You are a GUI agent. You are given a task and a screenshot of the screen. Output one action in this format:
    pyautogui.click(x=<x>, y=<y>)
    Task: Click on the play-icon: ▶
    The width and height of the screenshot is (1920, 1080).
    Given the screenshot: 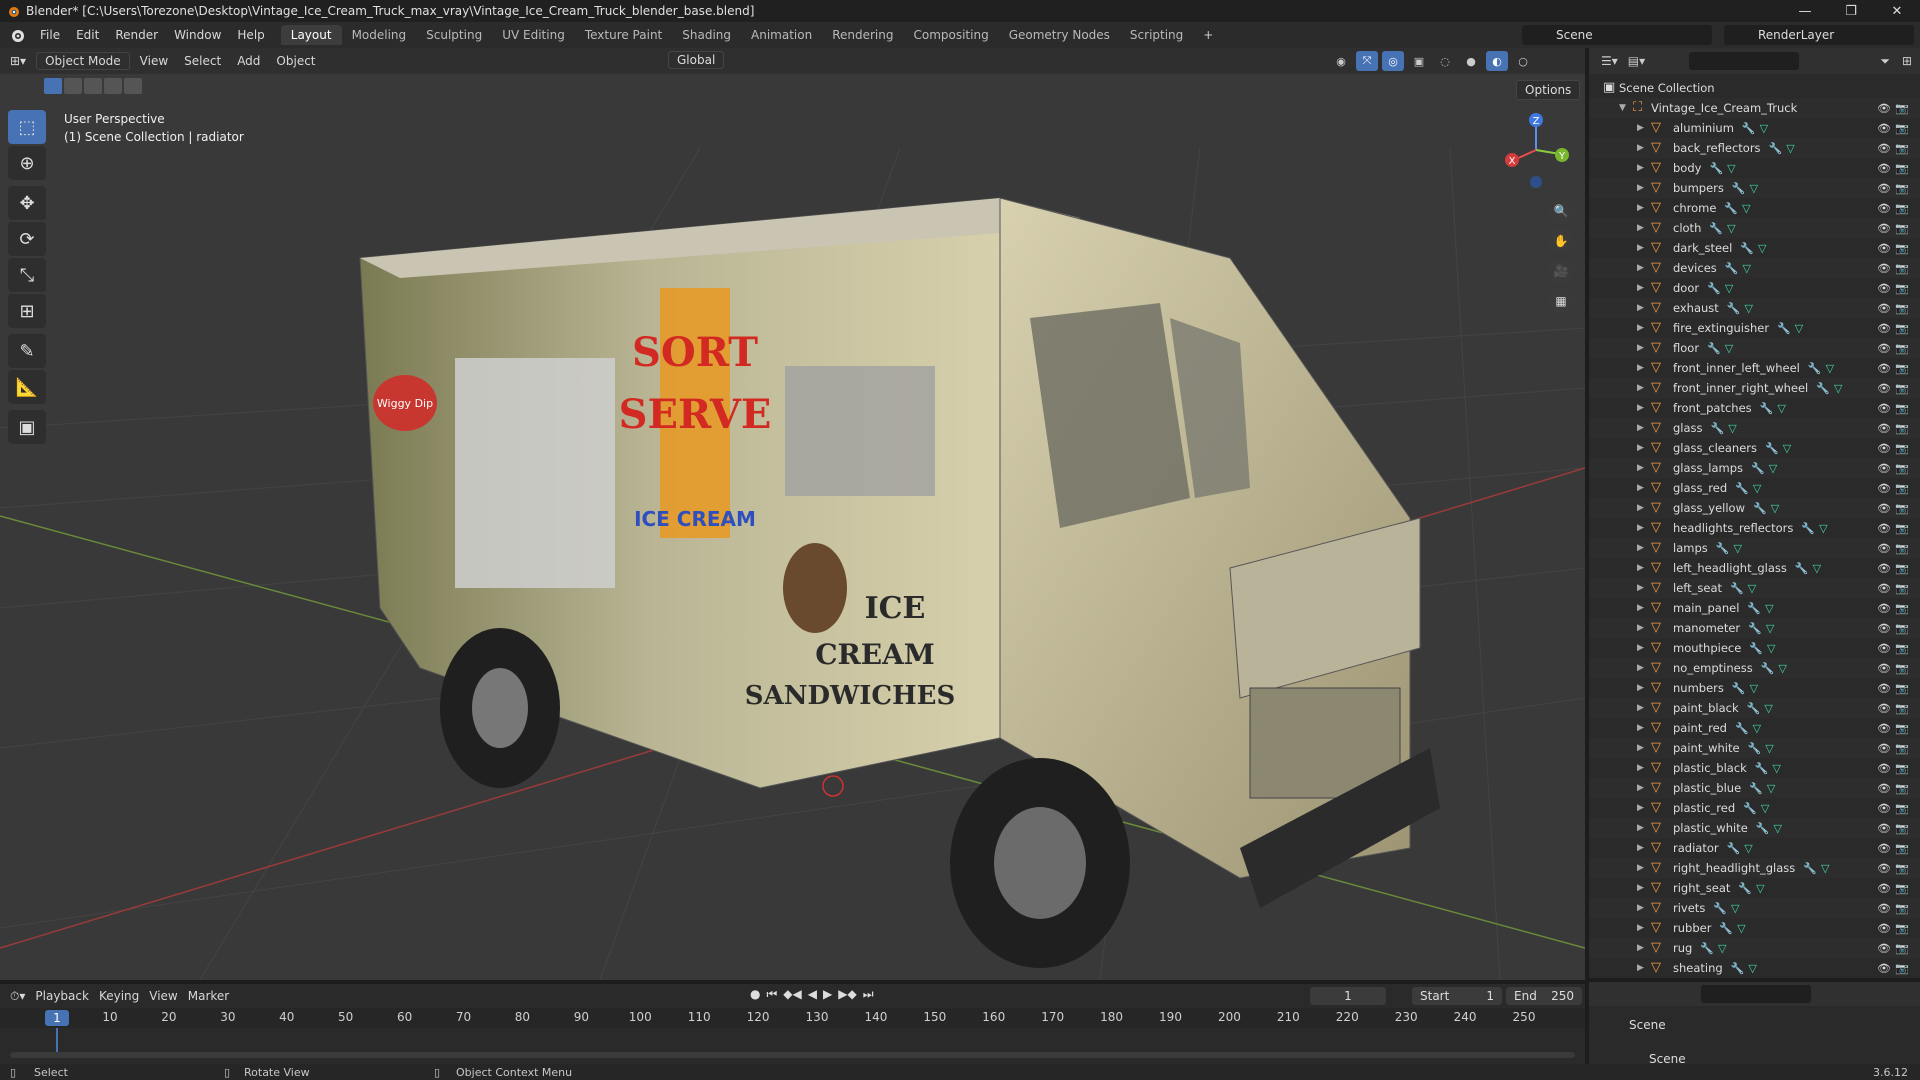 What is the action you would take?
    pyautogui.click(x=827, y=994)
    